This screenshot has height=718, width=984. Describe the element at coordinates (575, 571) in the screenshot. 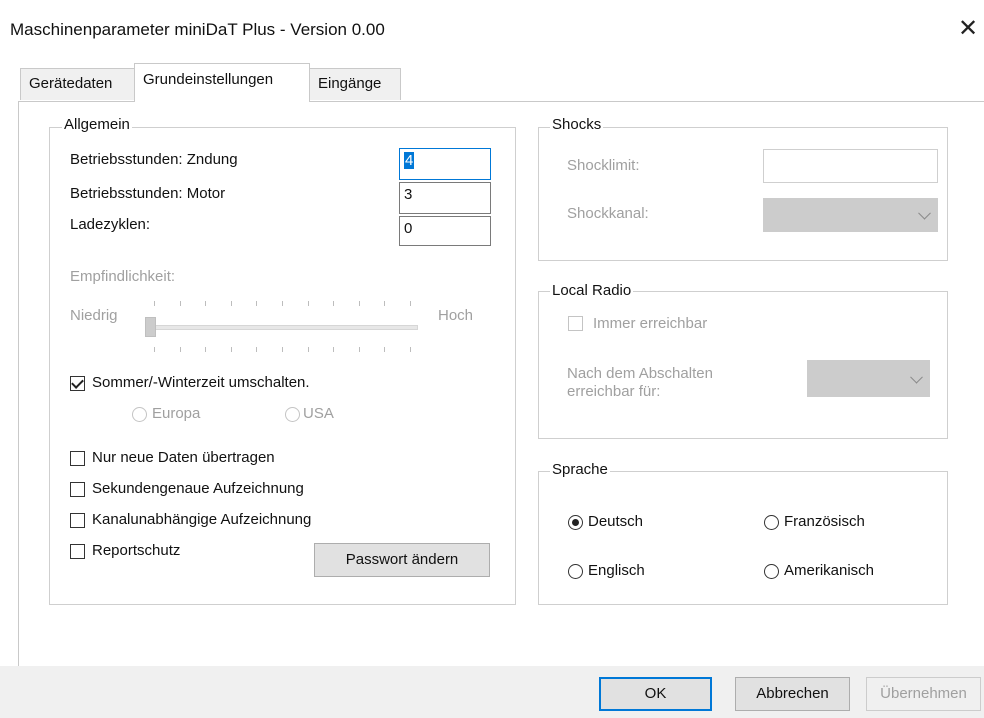

I see `englisch-radio` at that location.